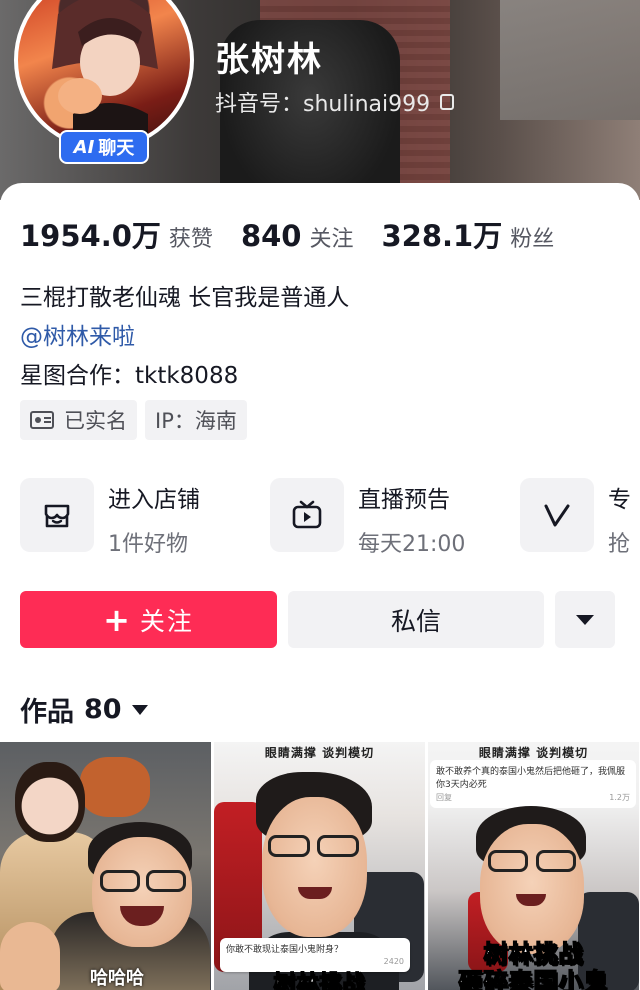  I want to click on follow-button-label: 关注, so click(166, 621).